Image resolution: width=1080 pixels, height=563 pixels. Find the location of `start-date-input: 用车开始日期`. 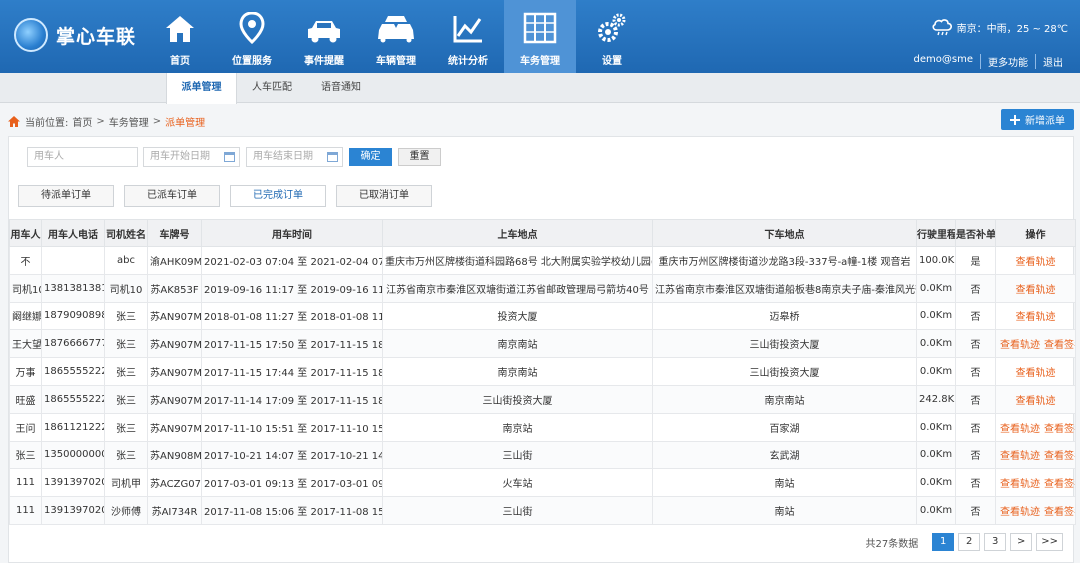

start-date-input: 用车开始日期 is located at coordinates (191, 157).